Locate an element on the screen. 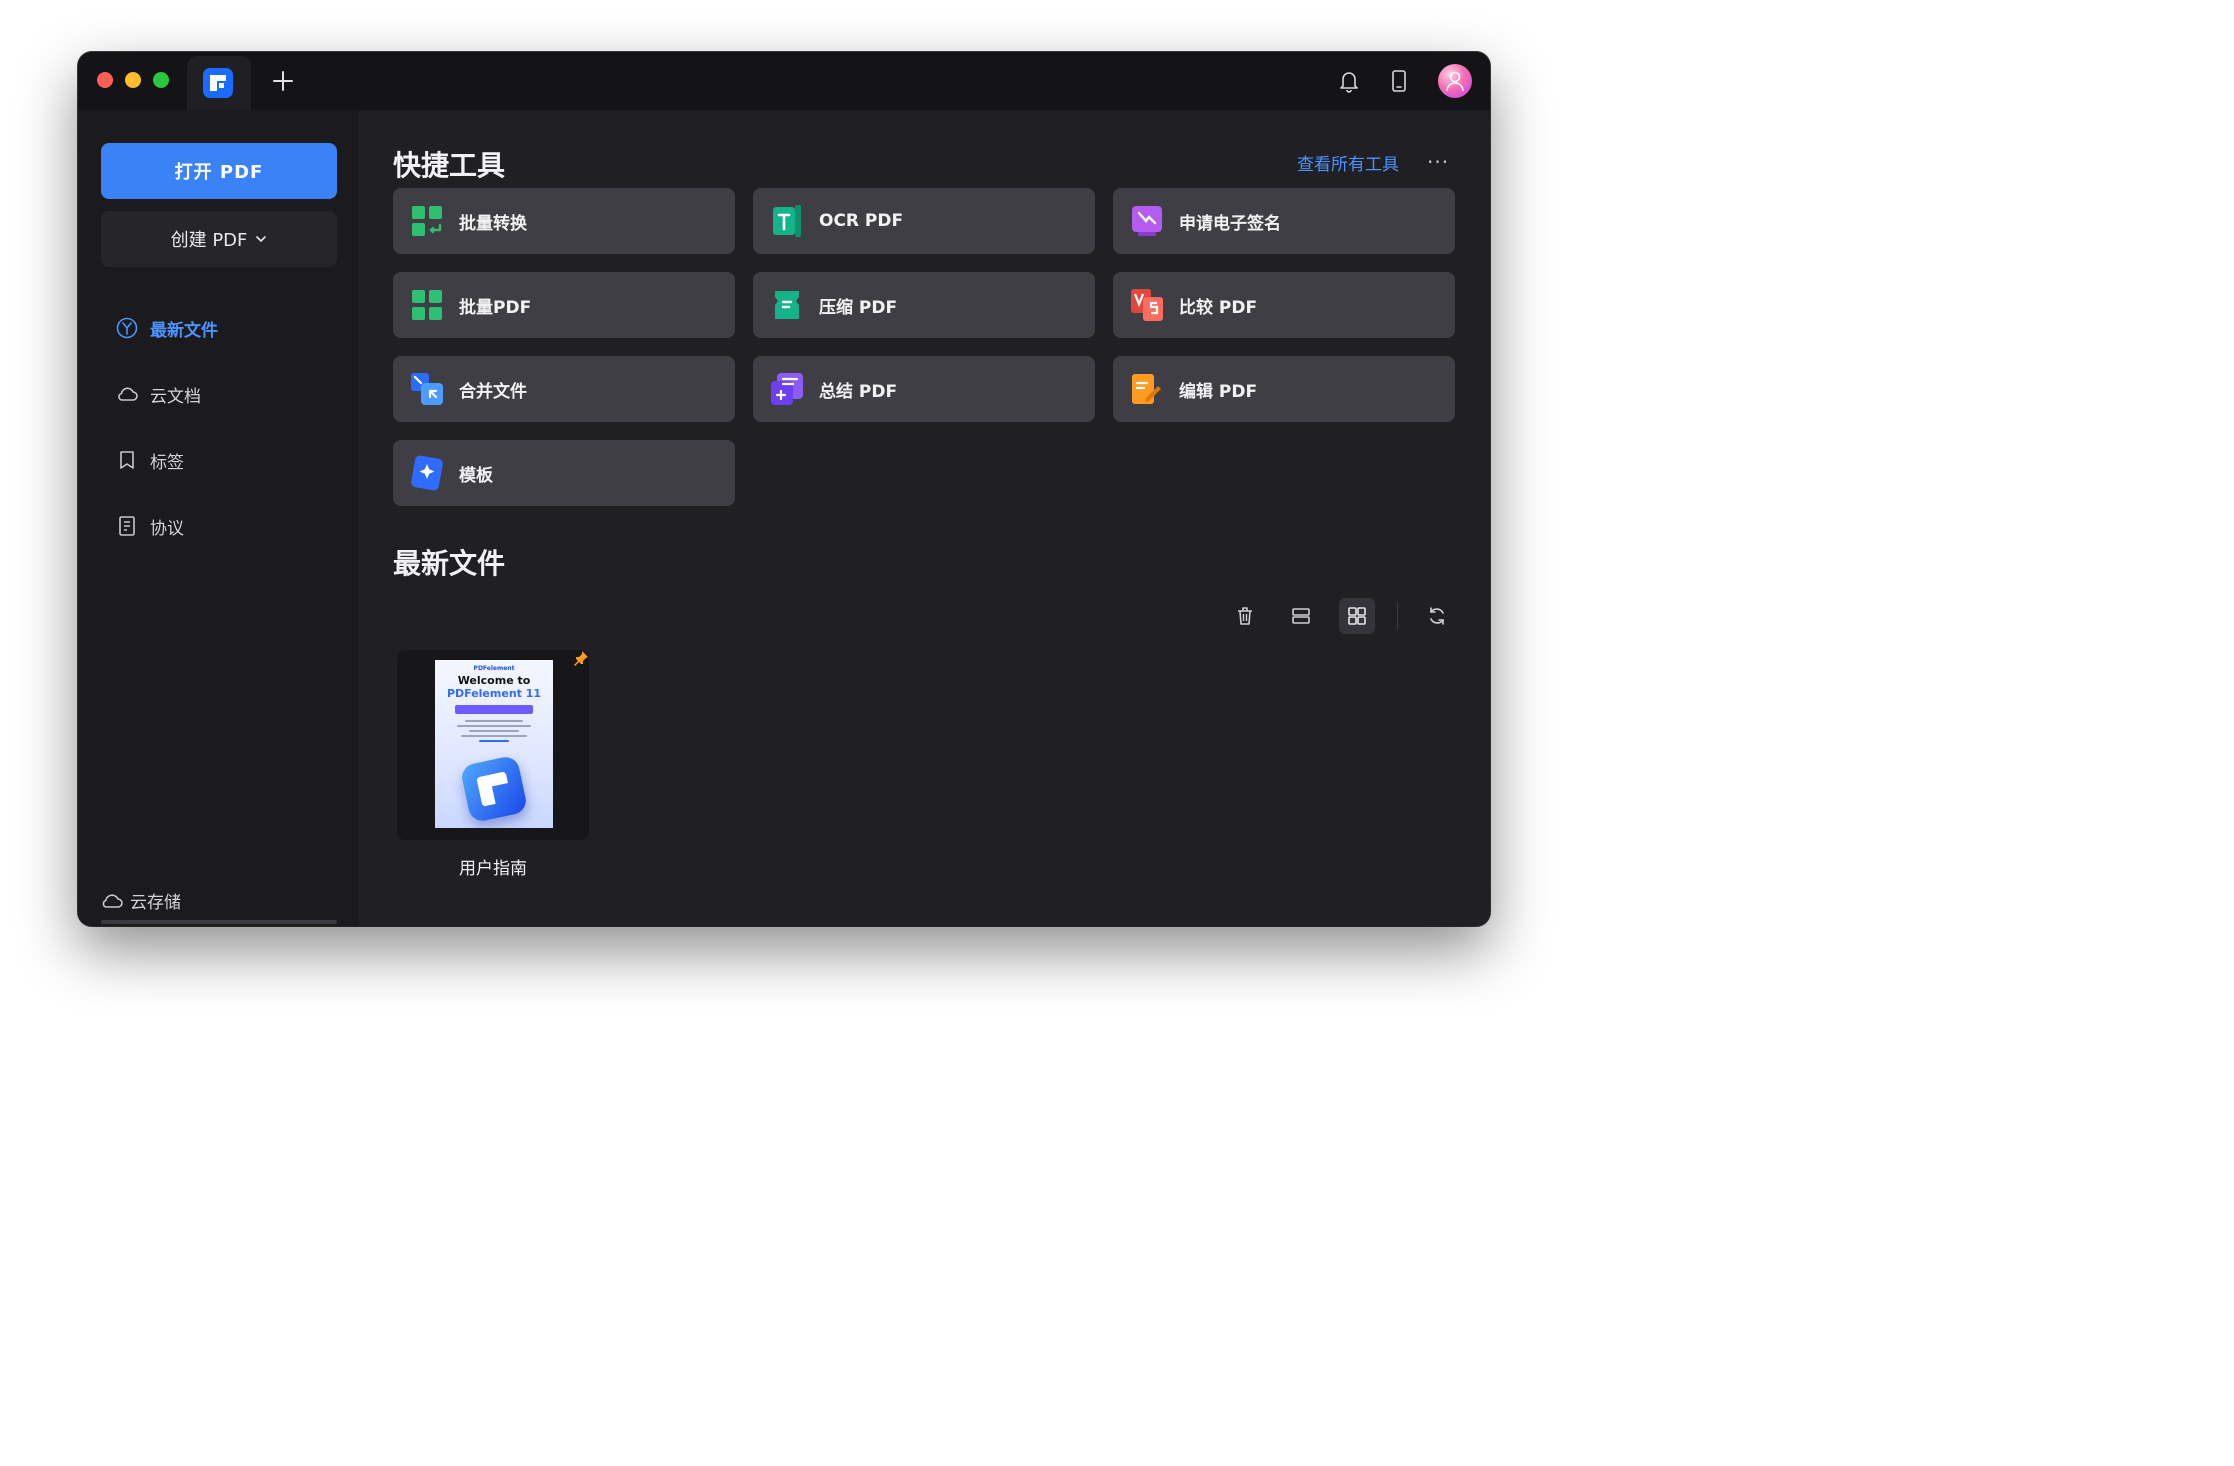  tool-label: 编辑 PDF is located at coordinates (1218, 391).